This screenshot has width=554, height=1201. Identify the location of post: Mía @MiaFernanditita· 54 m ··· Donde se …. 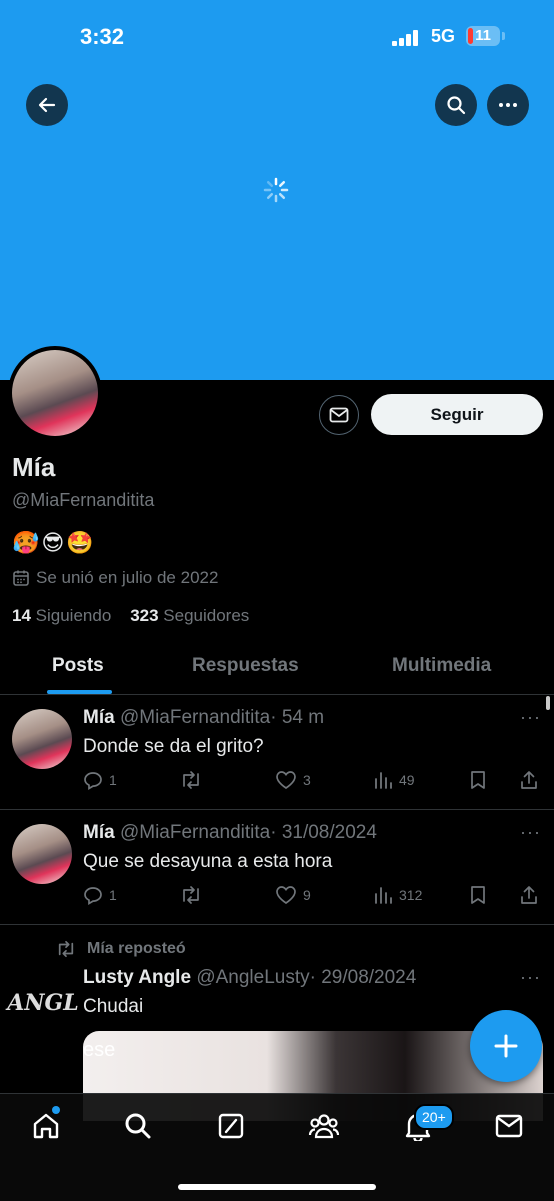
(277, 752).